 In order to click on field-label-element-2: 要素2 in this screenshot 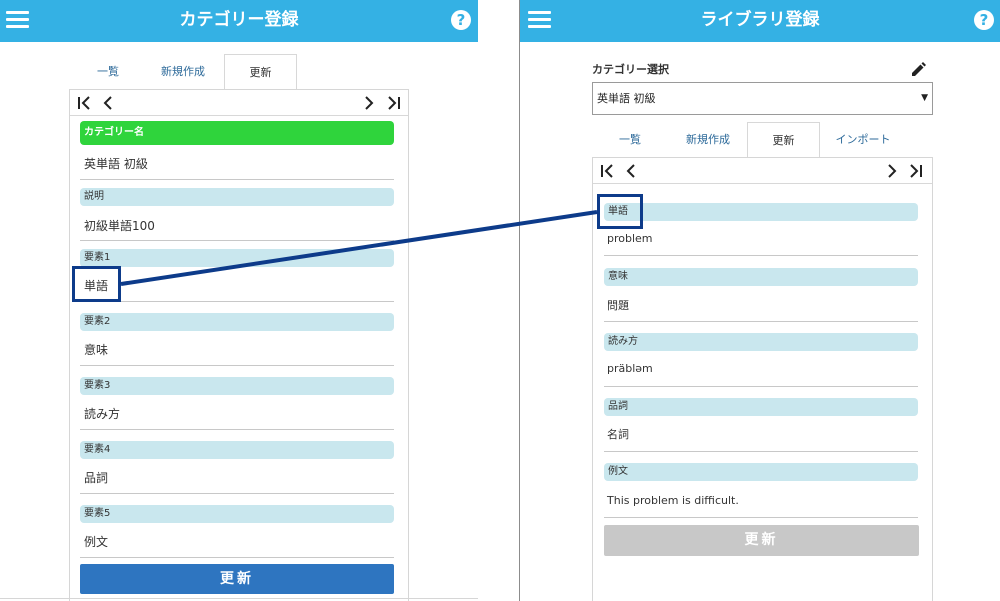, I will do `click(237, 322)`.